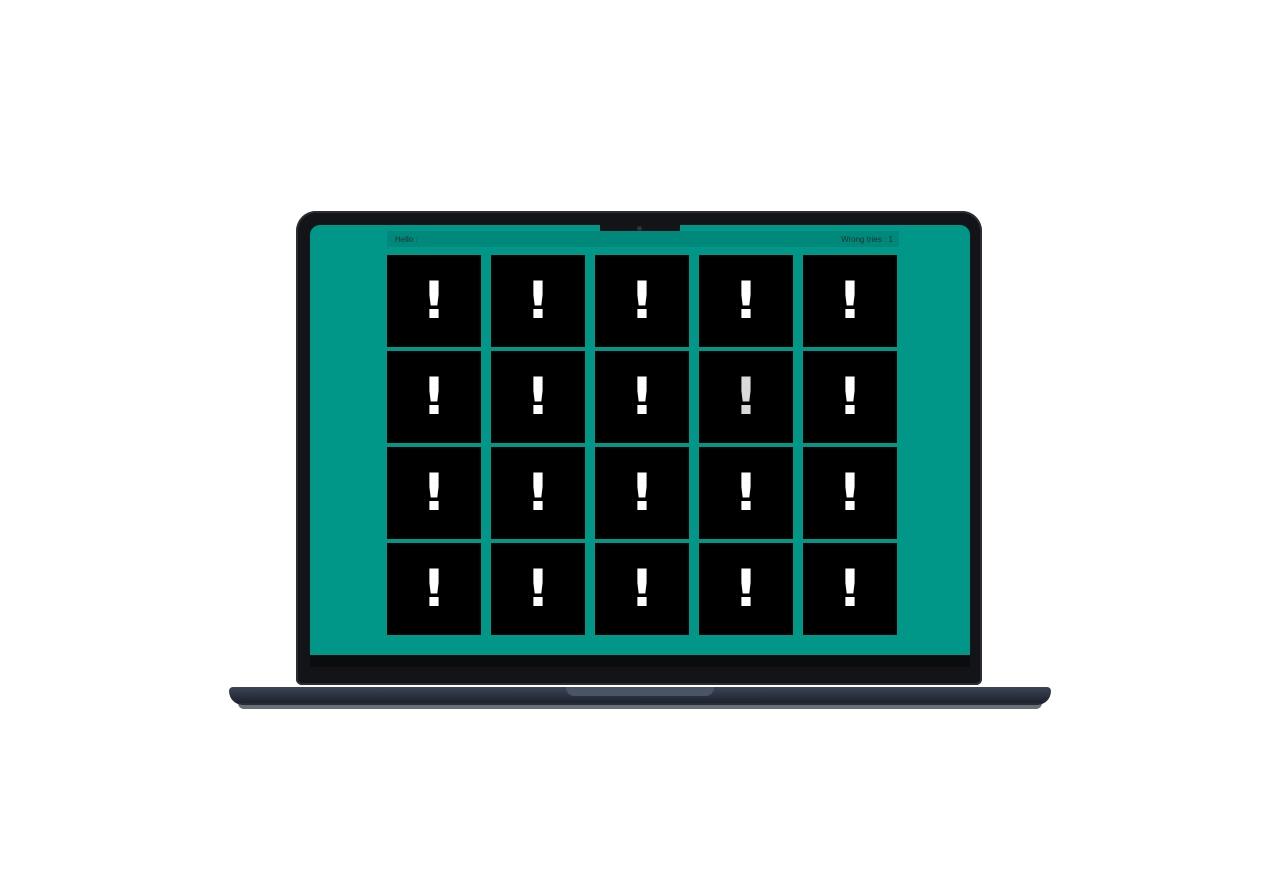  Describe the element at coordinates (640, 691) in the screenshot. I see `laptop-hinge-notch` at that location.